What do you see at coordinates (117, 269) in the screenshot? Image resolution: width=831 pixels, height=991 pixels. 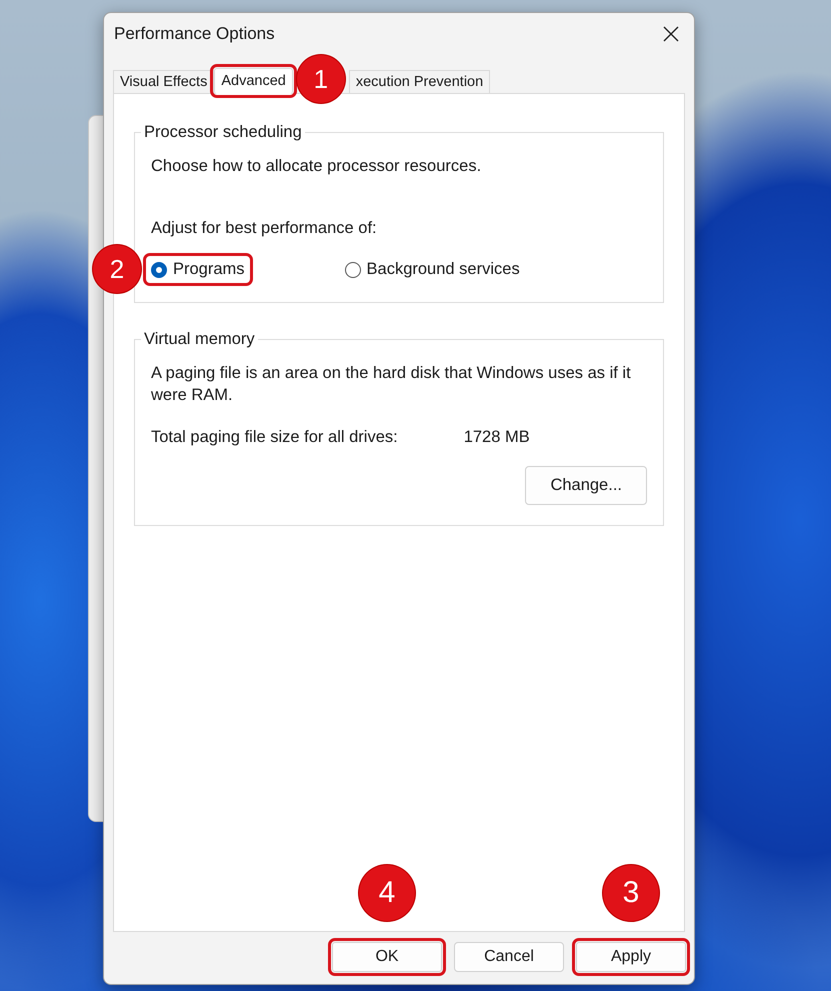 I see `step-number-badge: 2` at bounding box center [117, 269].